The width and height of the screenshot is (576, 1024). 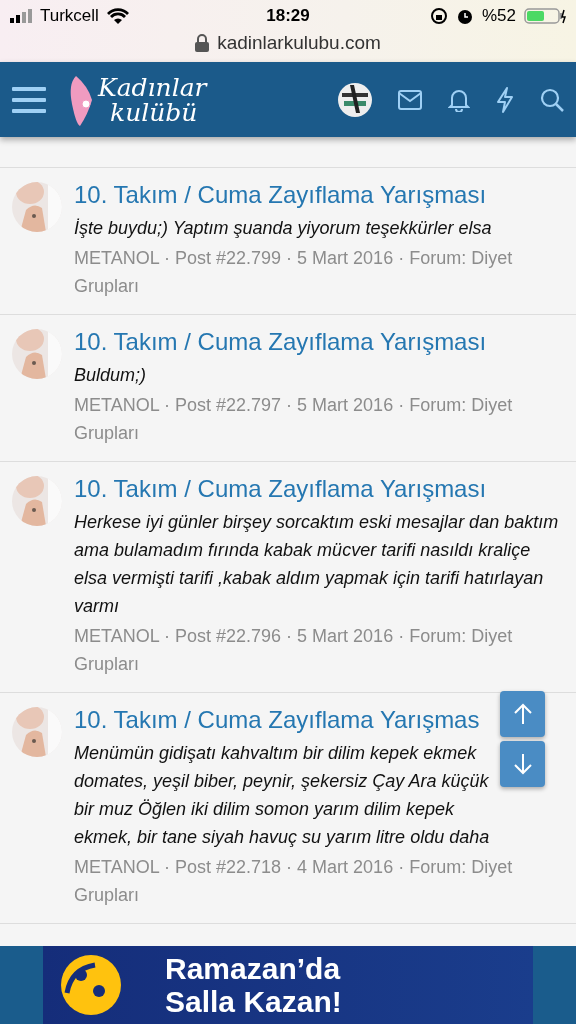 I want to click on battery-icon, so click(x=545, y=16).